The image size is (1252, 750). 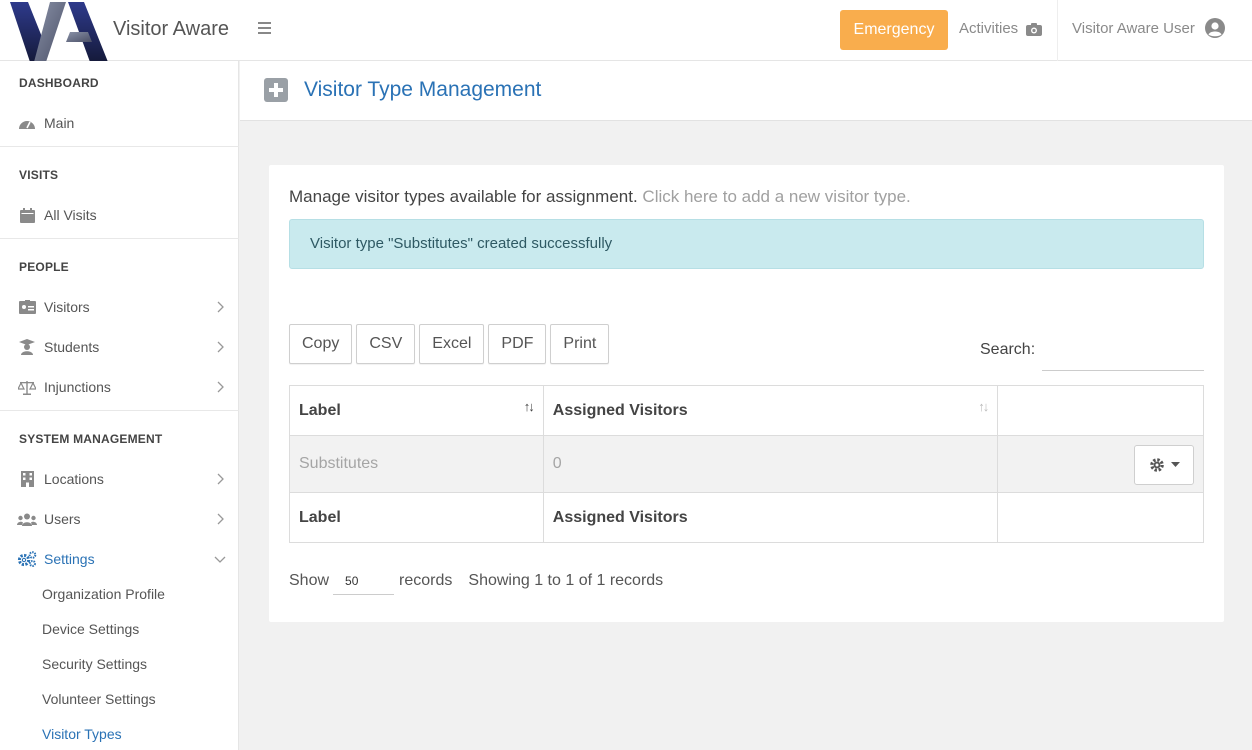 What do you see at coordinates (27, 347) in the screenshot?
I see `graduate-icon` at bounding box center [27, 347].